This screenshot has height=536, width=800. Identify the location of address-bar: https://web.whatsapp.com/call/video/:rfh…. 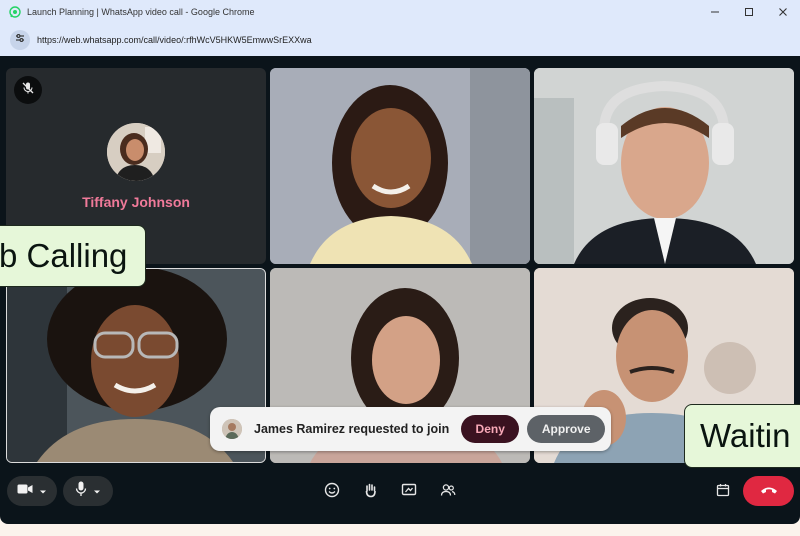
(400, 40).